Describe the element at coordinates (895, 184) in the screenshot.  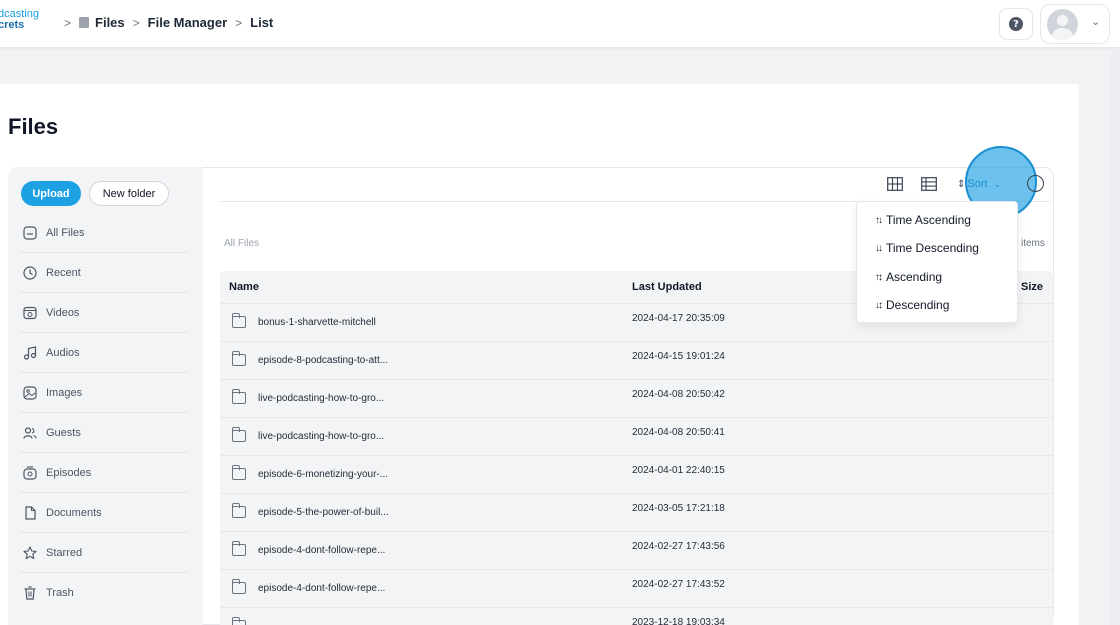
I see `grid-view-icon` at that location.